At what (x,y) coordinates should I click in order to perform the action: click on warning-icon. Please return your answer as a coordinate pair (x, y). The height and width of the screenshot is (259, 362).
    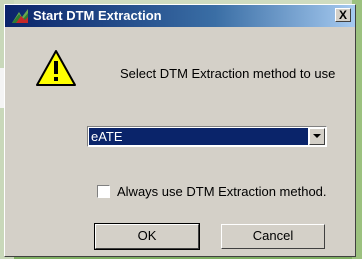
    Looking at the image, I should click on (56, 68).